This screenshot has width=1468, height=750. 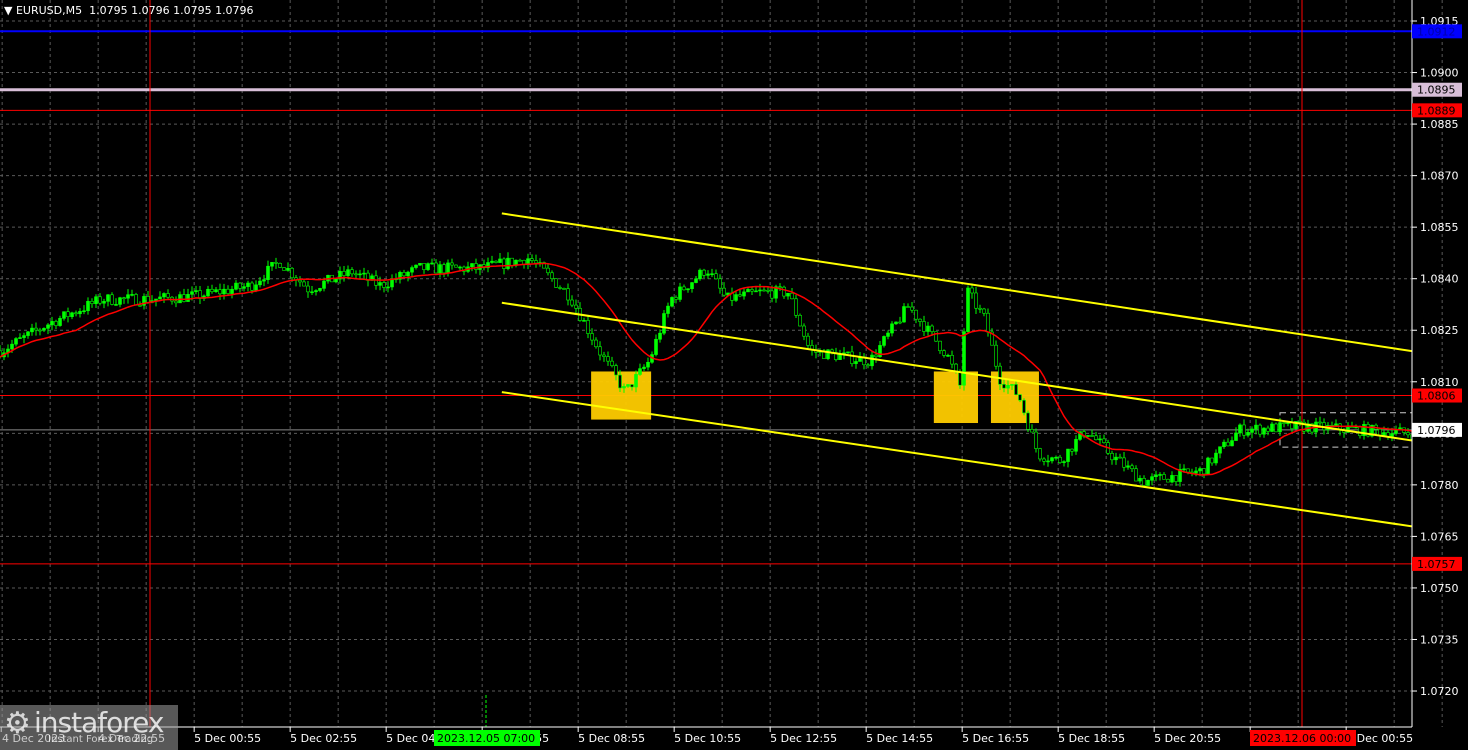 What do you see at coordinates (227, 738) in the screenshot?
I see `x-tick-label: 5 Dec 00:55` at bounding box center [227, 738].